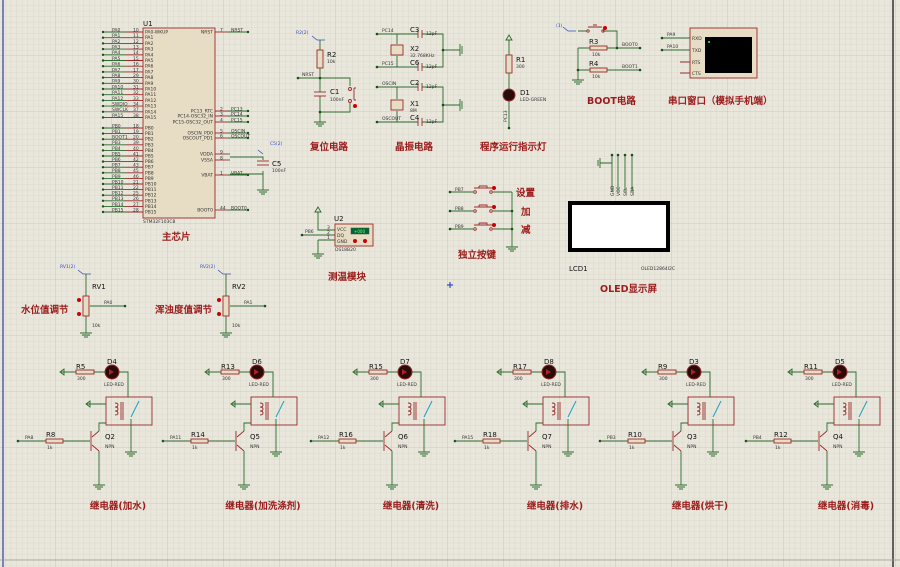 Image resolution: width=900 pixels, height=567 pixels. Describe the element at coordinates (117, 93) in the screenshot. I see `net-label: PA11` at that location.